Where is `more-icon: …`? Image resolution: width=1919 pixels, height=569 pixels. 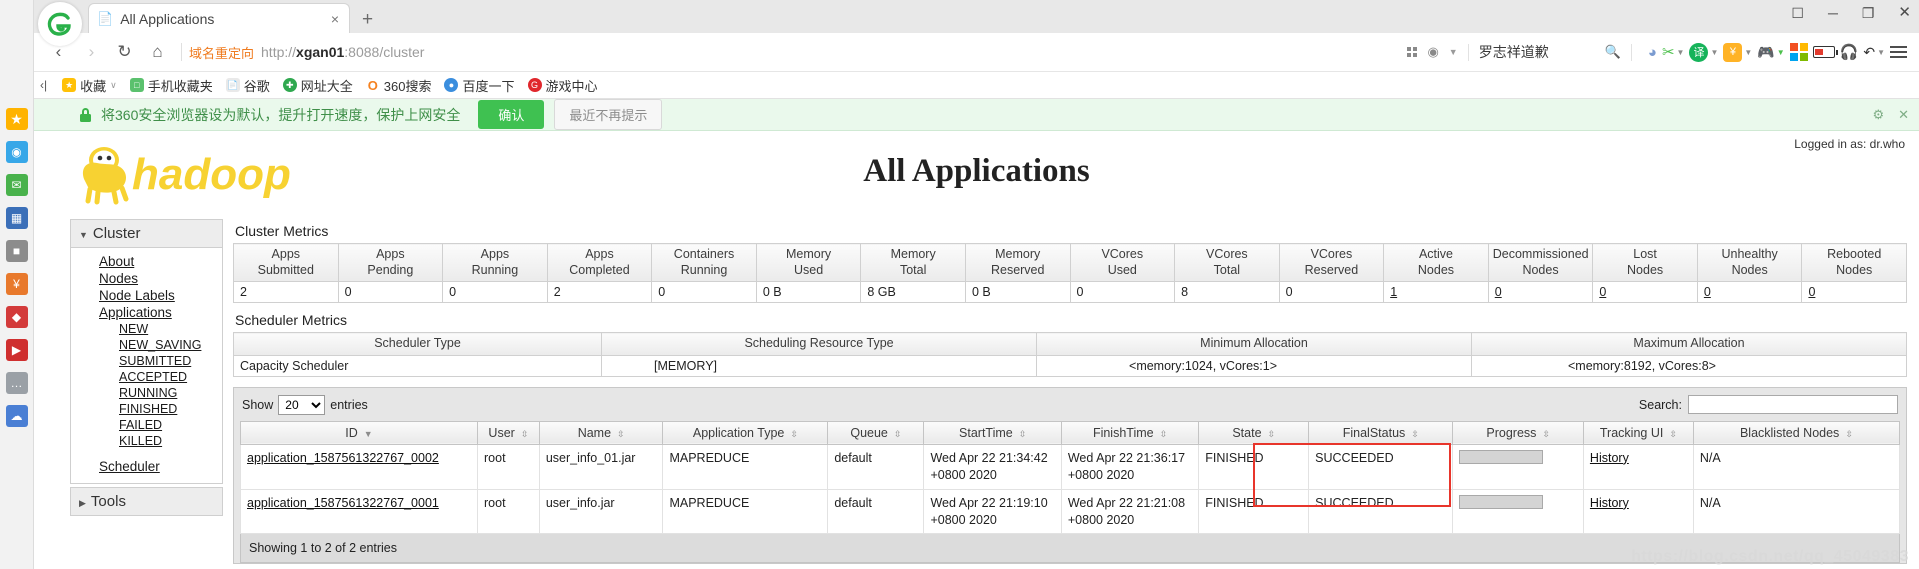
more-icon: … is located at coordinates (16, 383).